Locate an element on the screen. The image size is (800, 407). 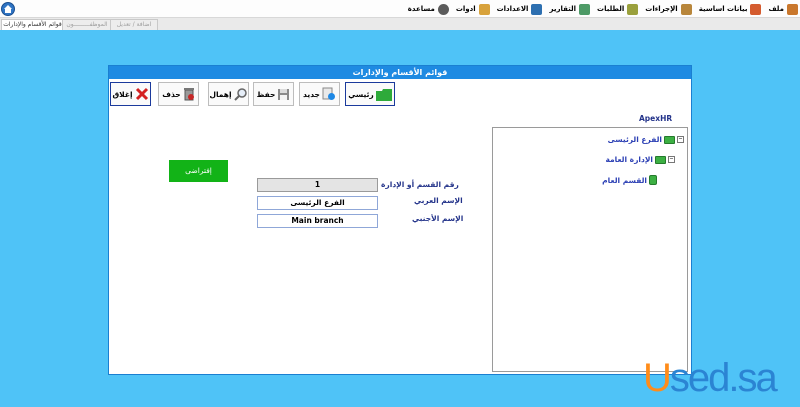
tools-icon is located at coordinates (484, 9).